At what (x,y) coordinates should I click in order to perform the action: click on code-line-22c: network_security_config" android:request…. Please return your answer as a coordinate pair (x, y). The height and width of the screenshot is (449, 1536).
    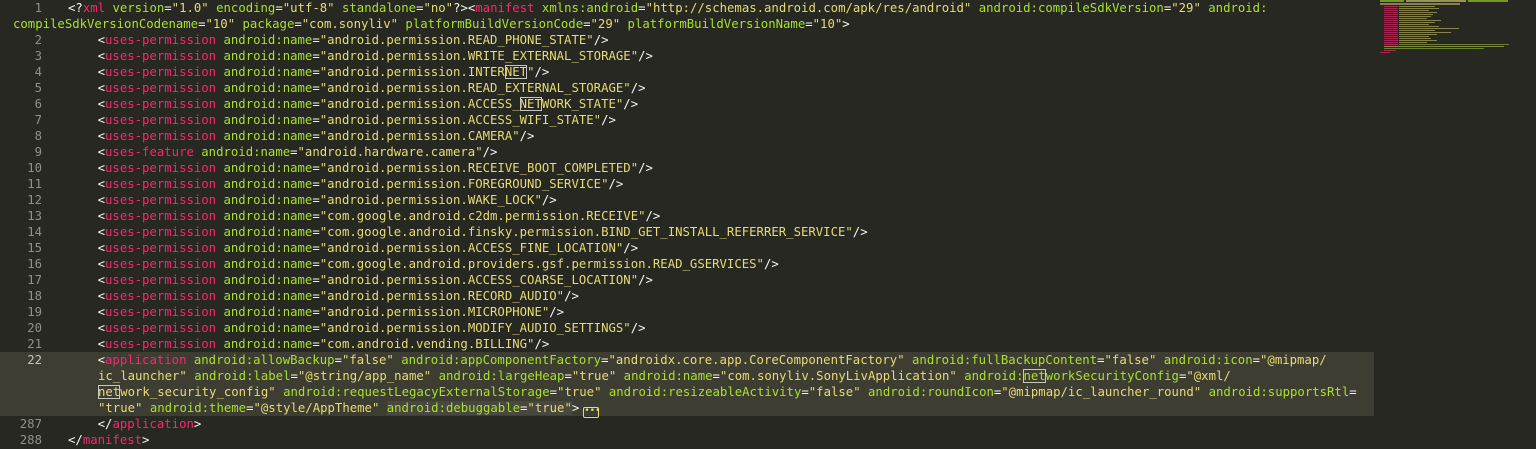
    Looking at the image, I should click on (727, 392).